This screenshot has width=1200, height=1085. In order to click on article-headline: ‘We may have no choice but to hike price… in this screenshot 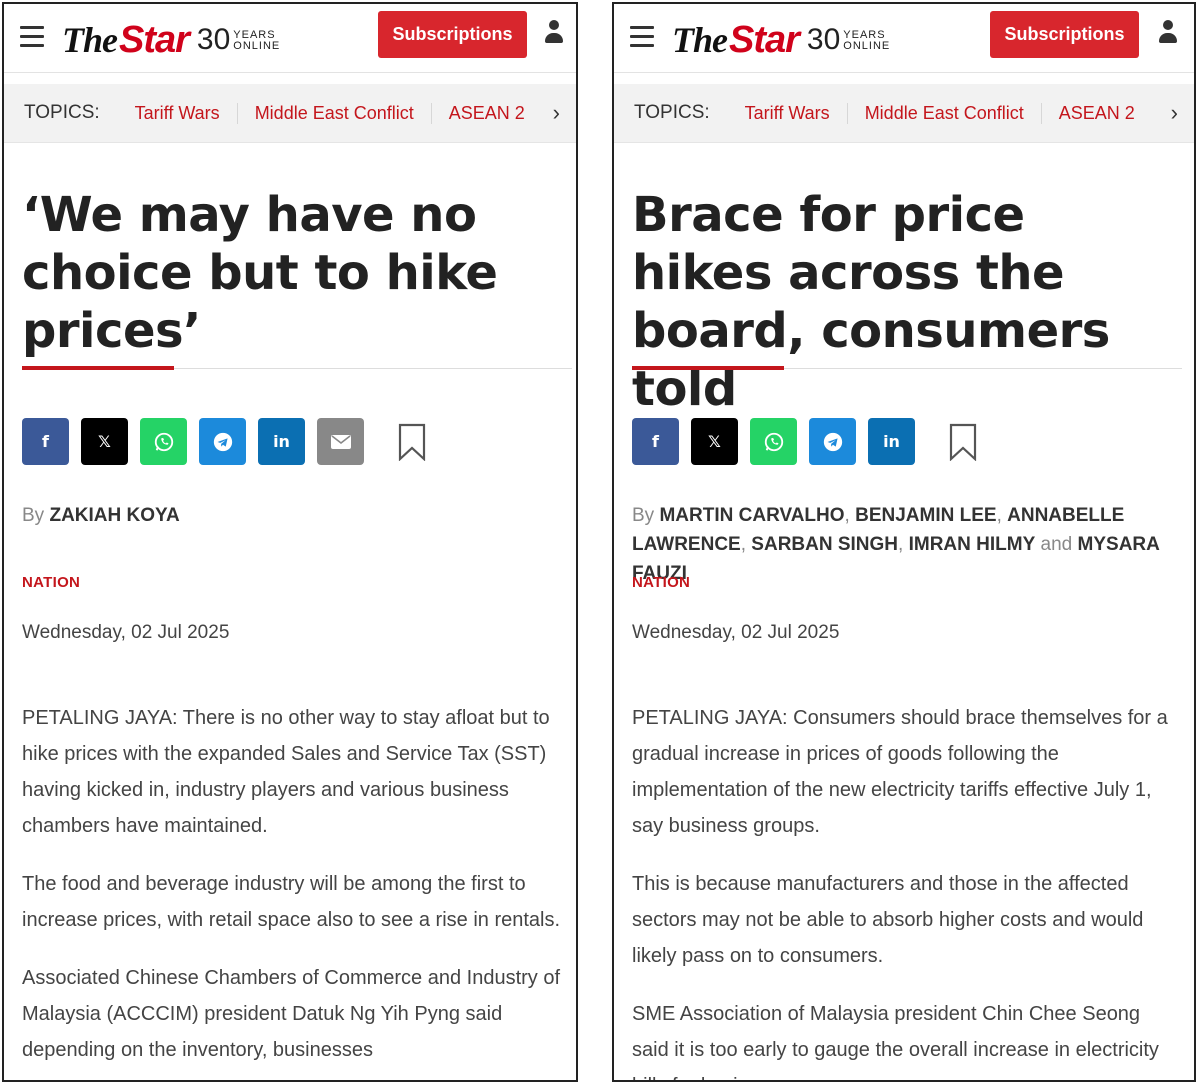, I will do `click(260, 273)`.